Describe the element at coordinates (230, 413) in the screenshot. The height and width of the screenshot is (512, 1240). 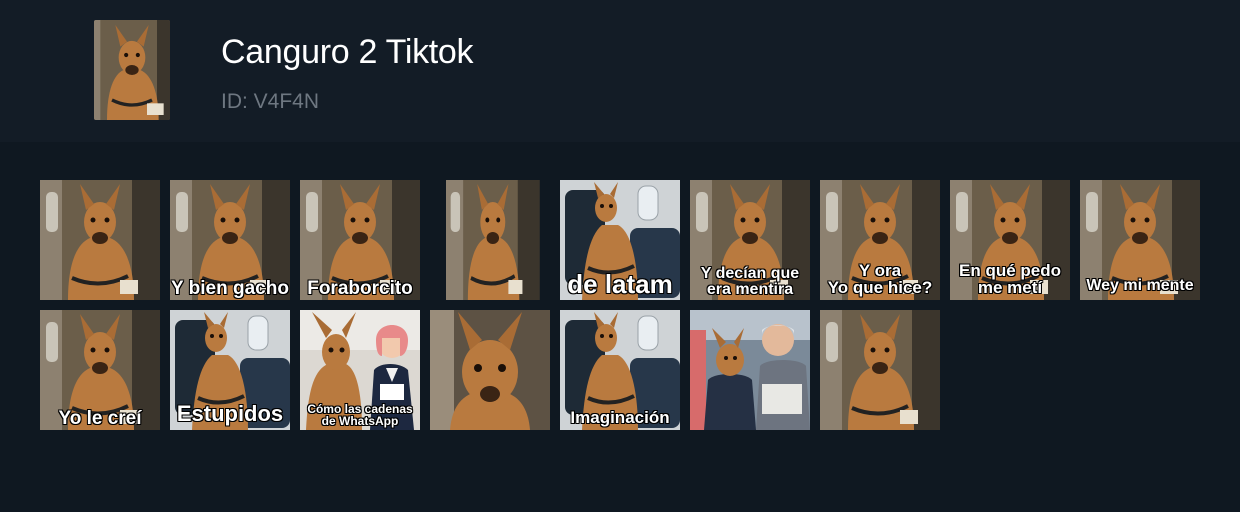
I see `sticker-caption: Estupidos` at that location.